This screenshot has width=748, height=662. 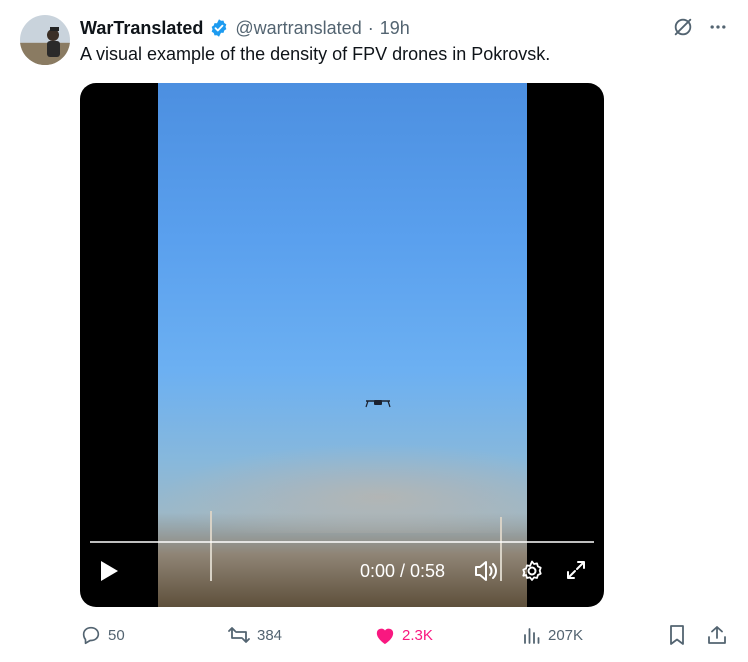 I want to click on display-name: WarTranslated, so click(x=141, y=28).